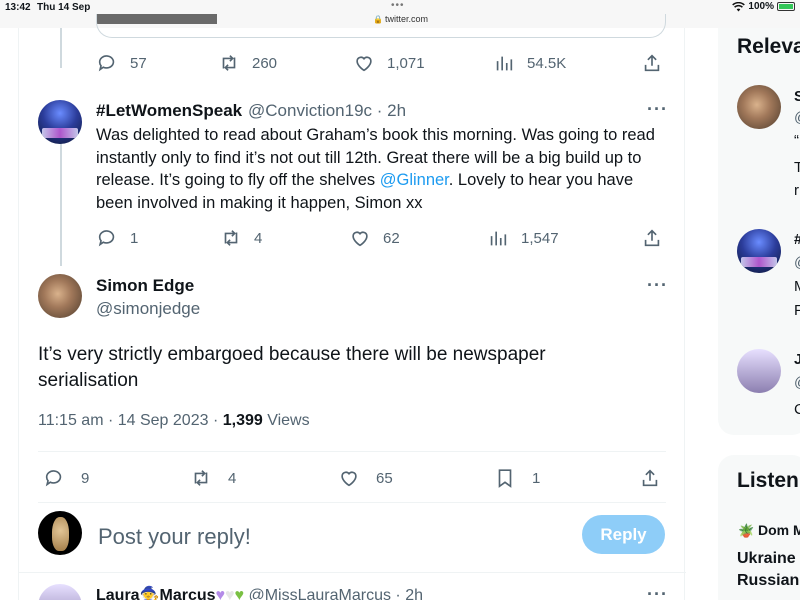 The width and height of the screenshot is (800, 600). Describe the element at coordinates (134, 238) in the screenshot. I see `reply-count: 1` at that location.